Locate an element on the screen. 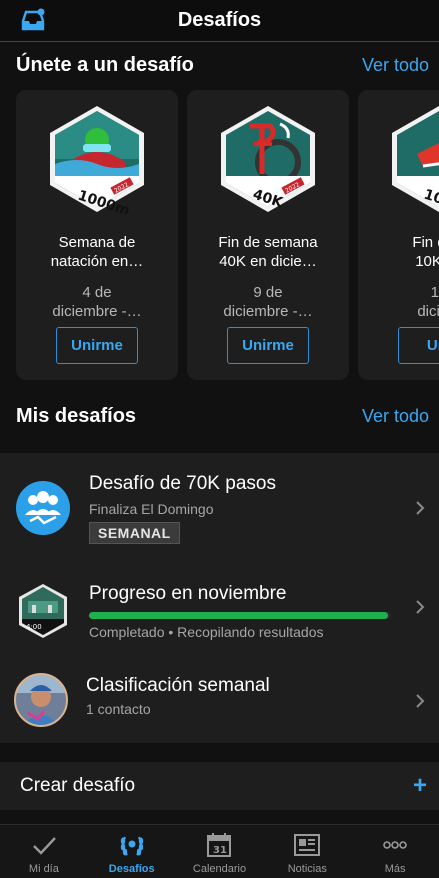 The height and width of the screenshot is (878, 439). progress-fill is located at coordinates (238, 615).